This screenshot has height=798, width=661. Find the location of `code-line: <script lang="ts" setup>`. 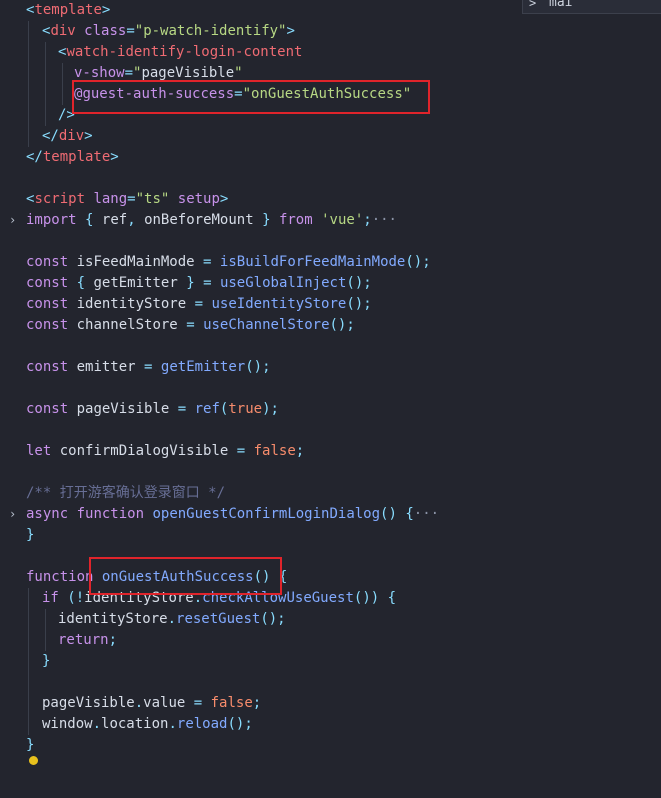

code-line: <script lang="ts" setup> is located at coordinates (127, 199).